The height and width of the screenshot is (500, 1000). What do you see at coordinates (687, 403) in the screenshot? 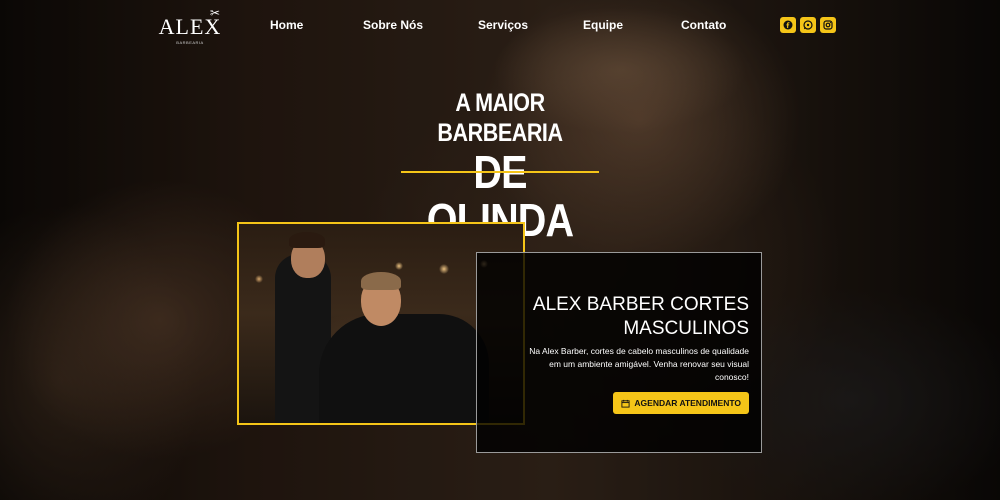
I see `schedule-appointment-label: AGENDAR ATENDIMENTO` at bounding box center [687, 403].